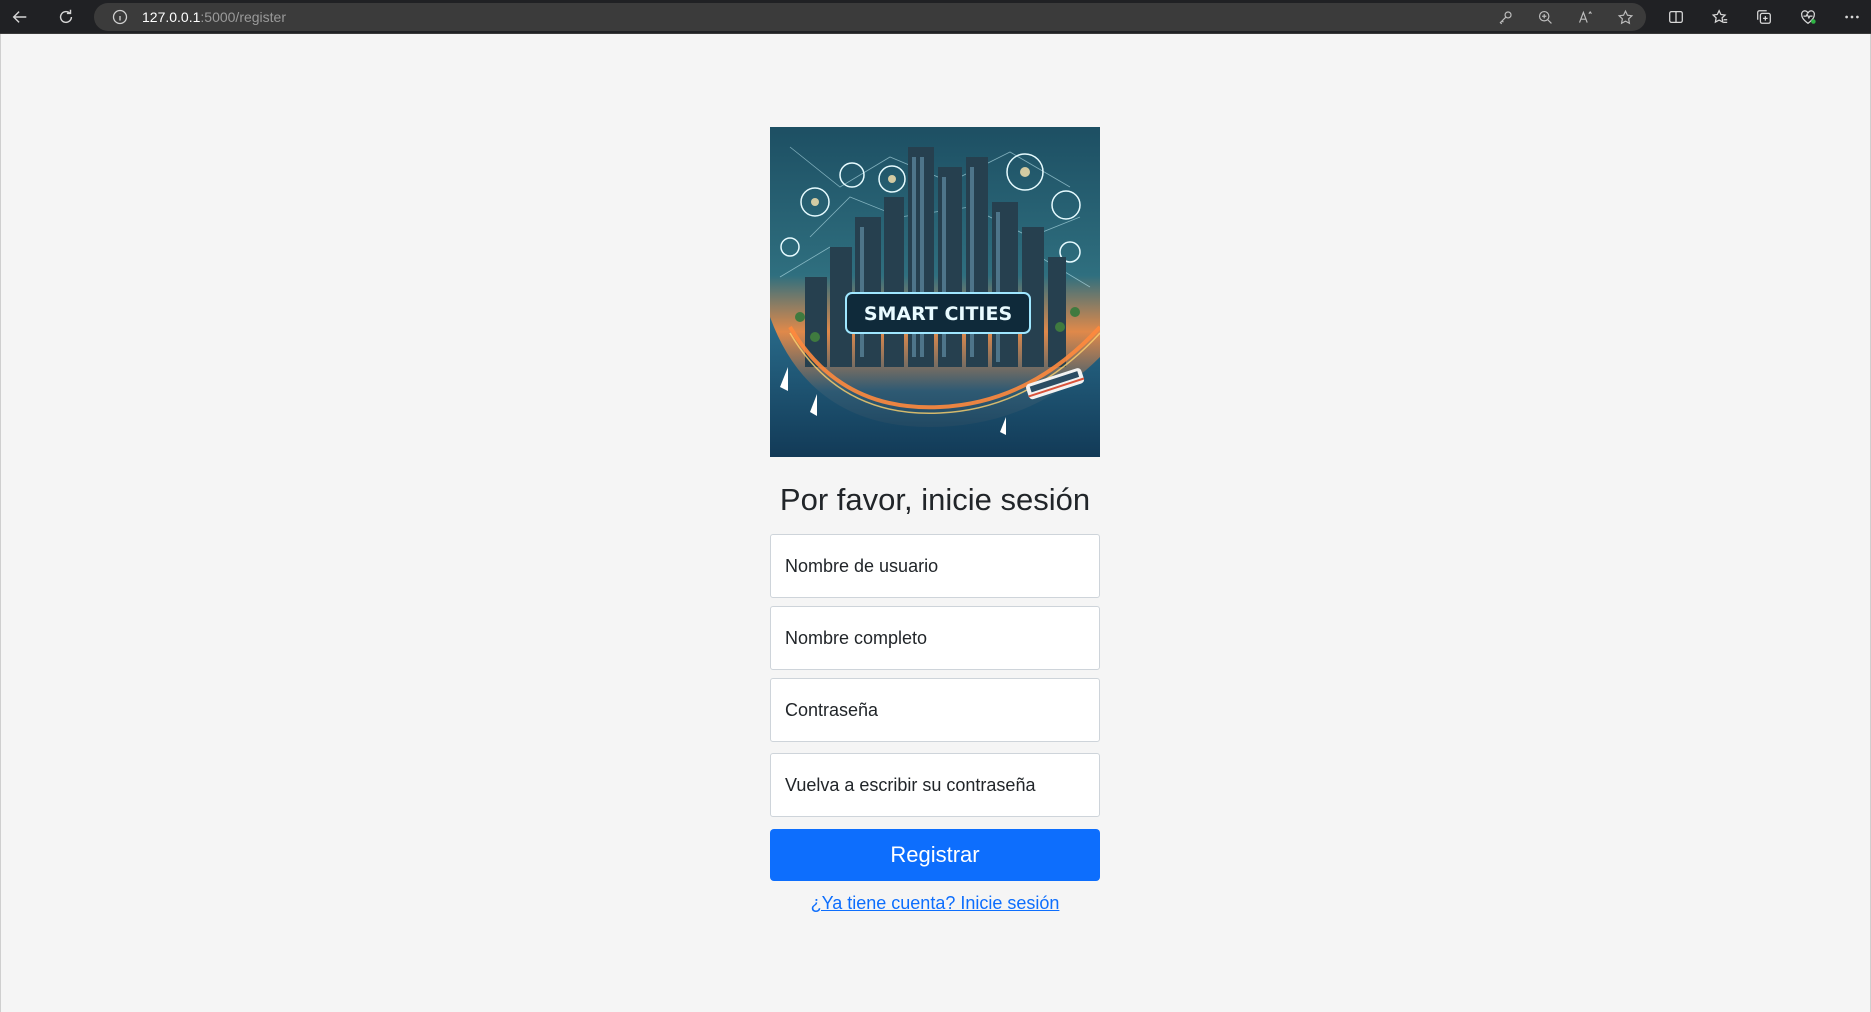 This screenshot has height=1012, width=1871. I want to click on url-text: 127.0.0.1:5000/register, so click(214, 17).